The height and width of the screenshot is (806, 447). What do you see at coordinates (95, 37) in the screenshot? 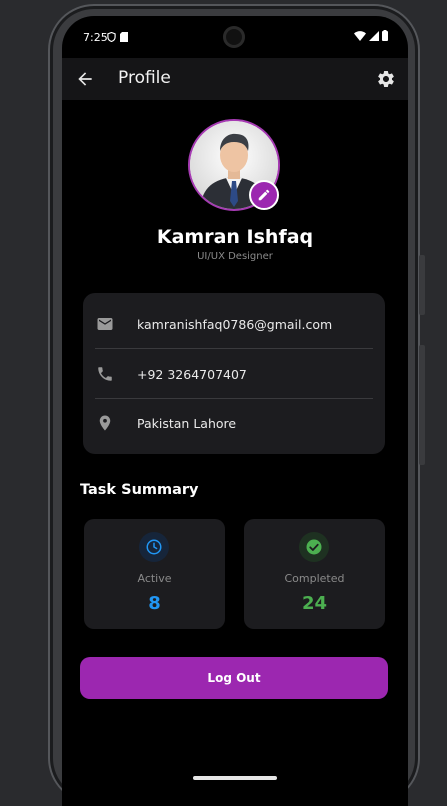
I see `status-time: 7:25` at bounding box center [95, 37].